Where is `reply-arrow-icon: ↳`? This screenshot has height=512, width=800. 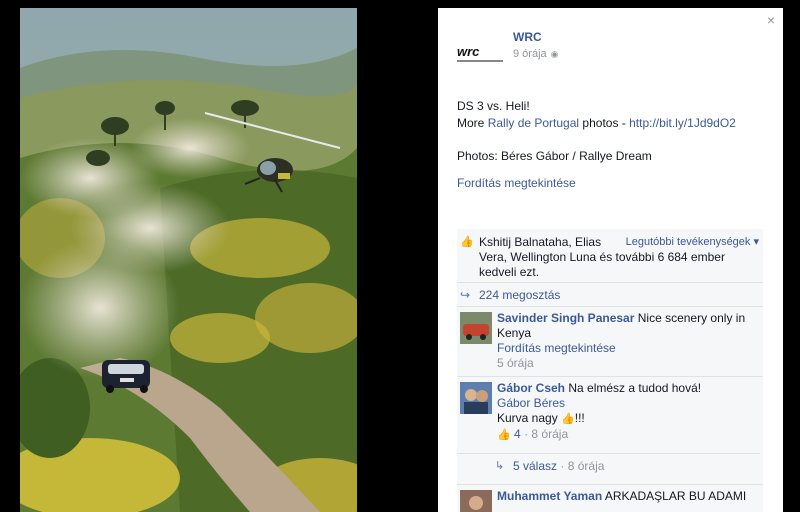 reply-arrow-icon: ↳ is located at coordinates (500, 466).